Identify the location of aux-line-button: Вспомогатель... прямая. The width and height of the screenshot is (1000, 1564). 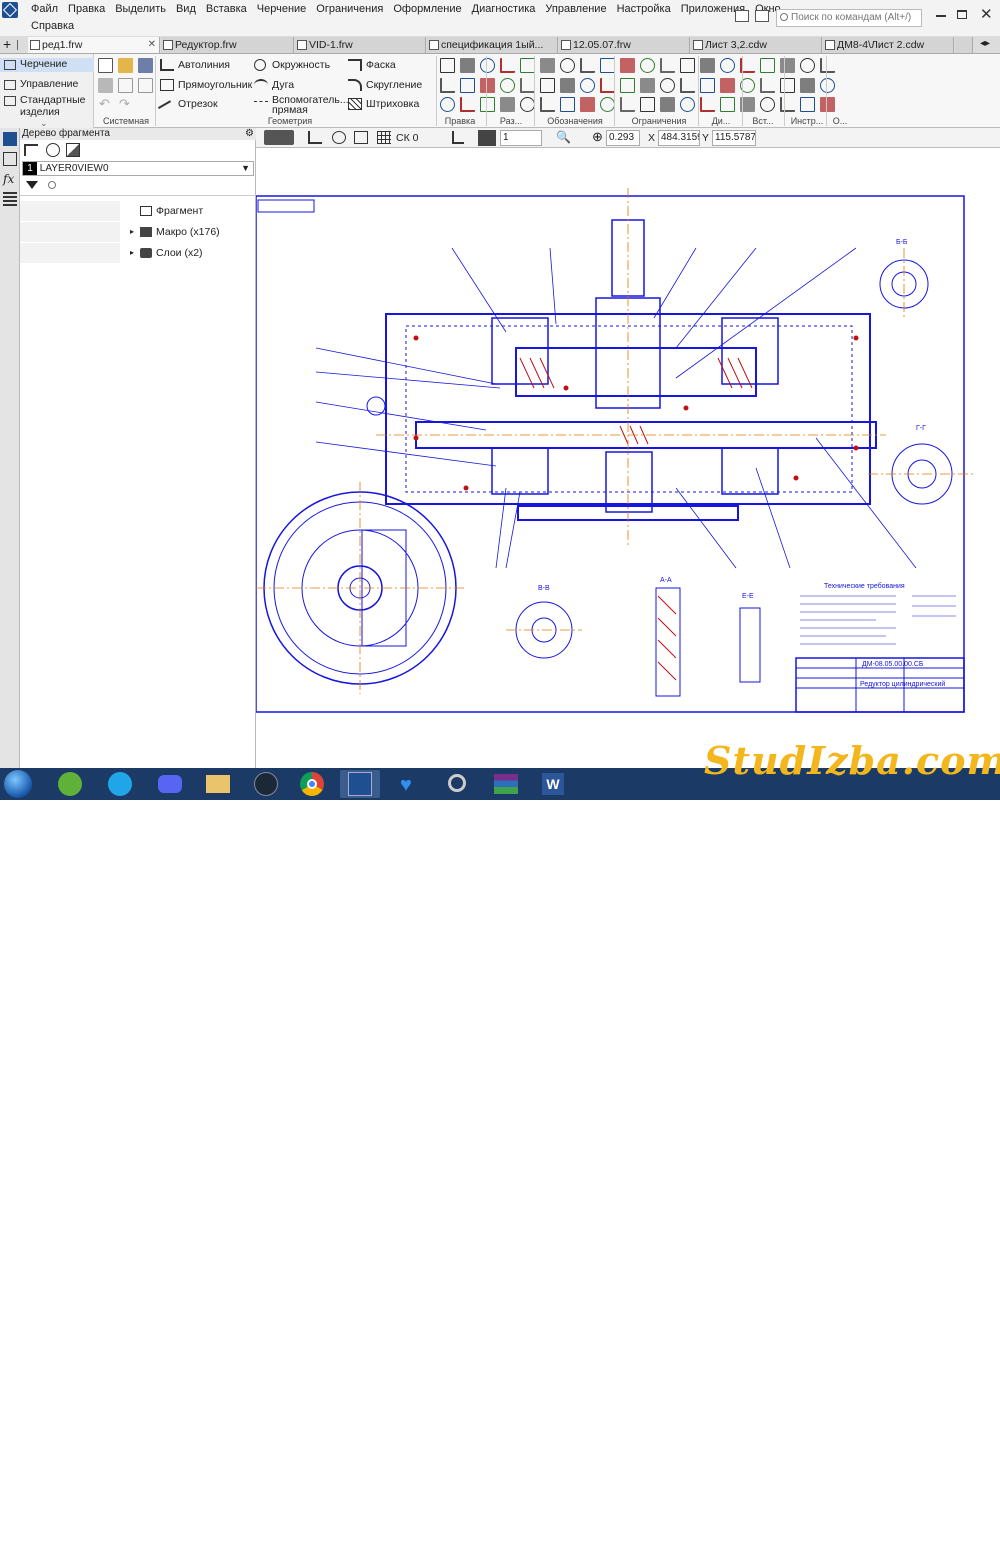
(301, 105).